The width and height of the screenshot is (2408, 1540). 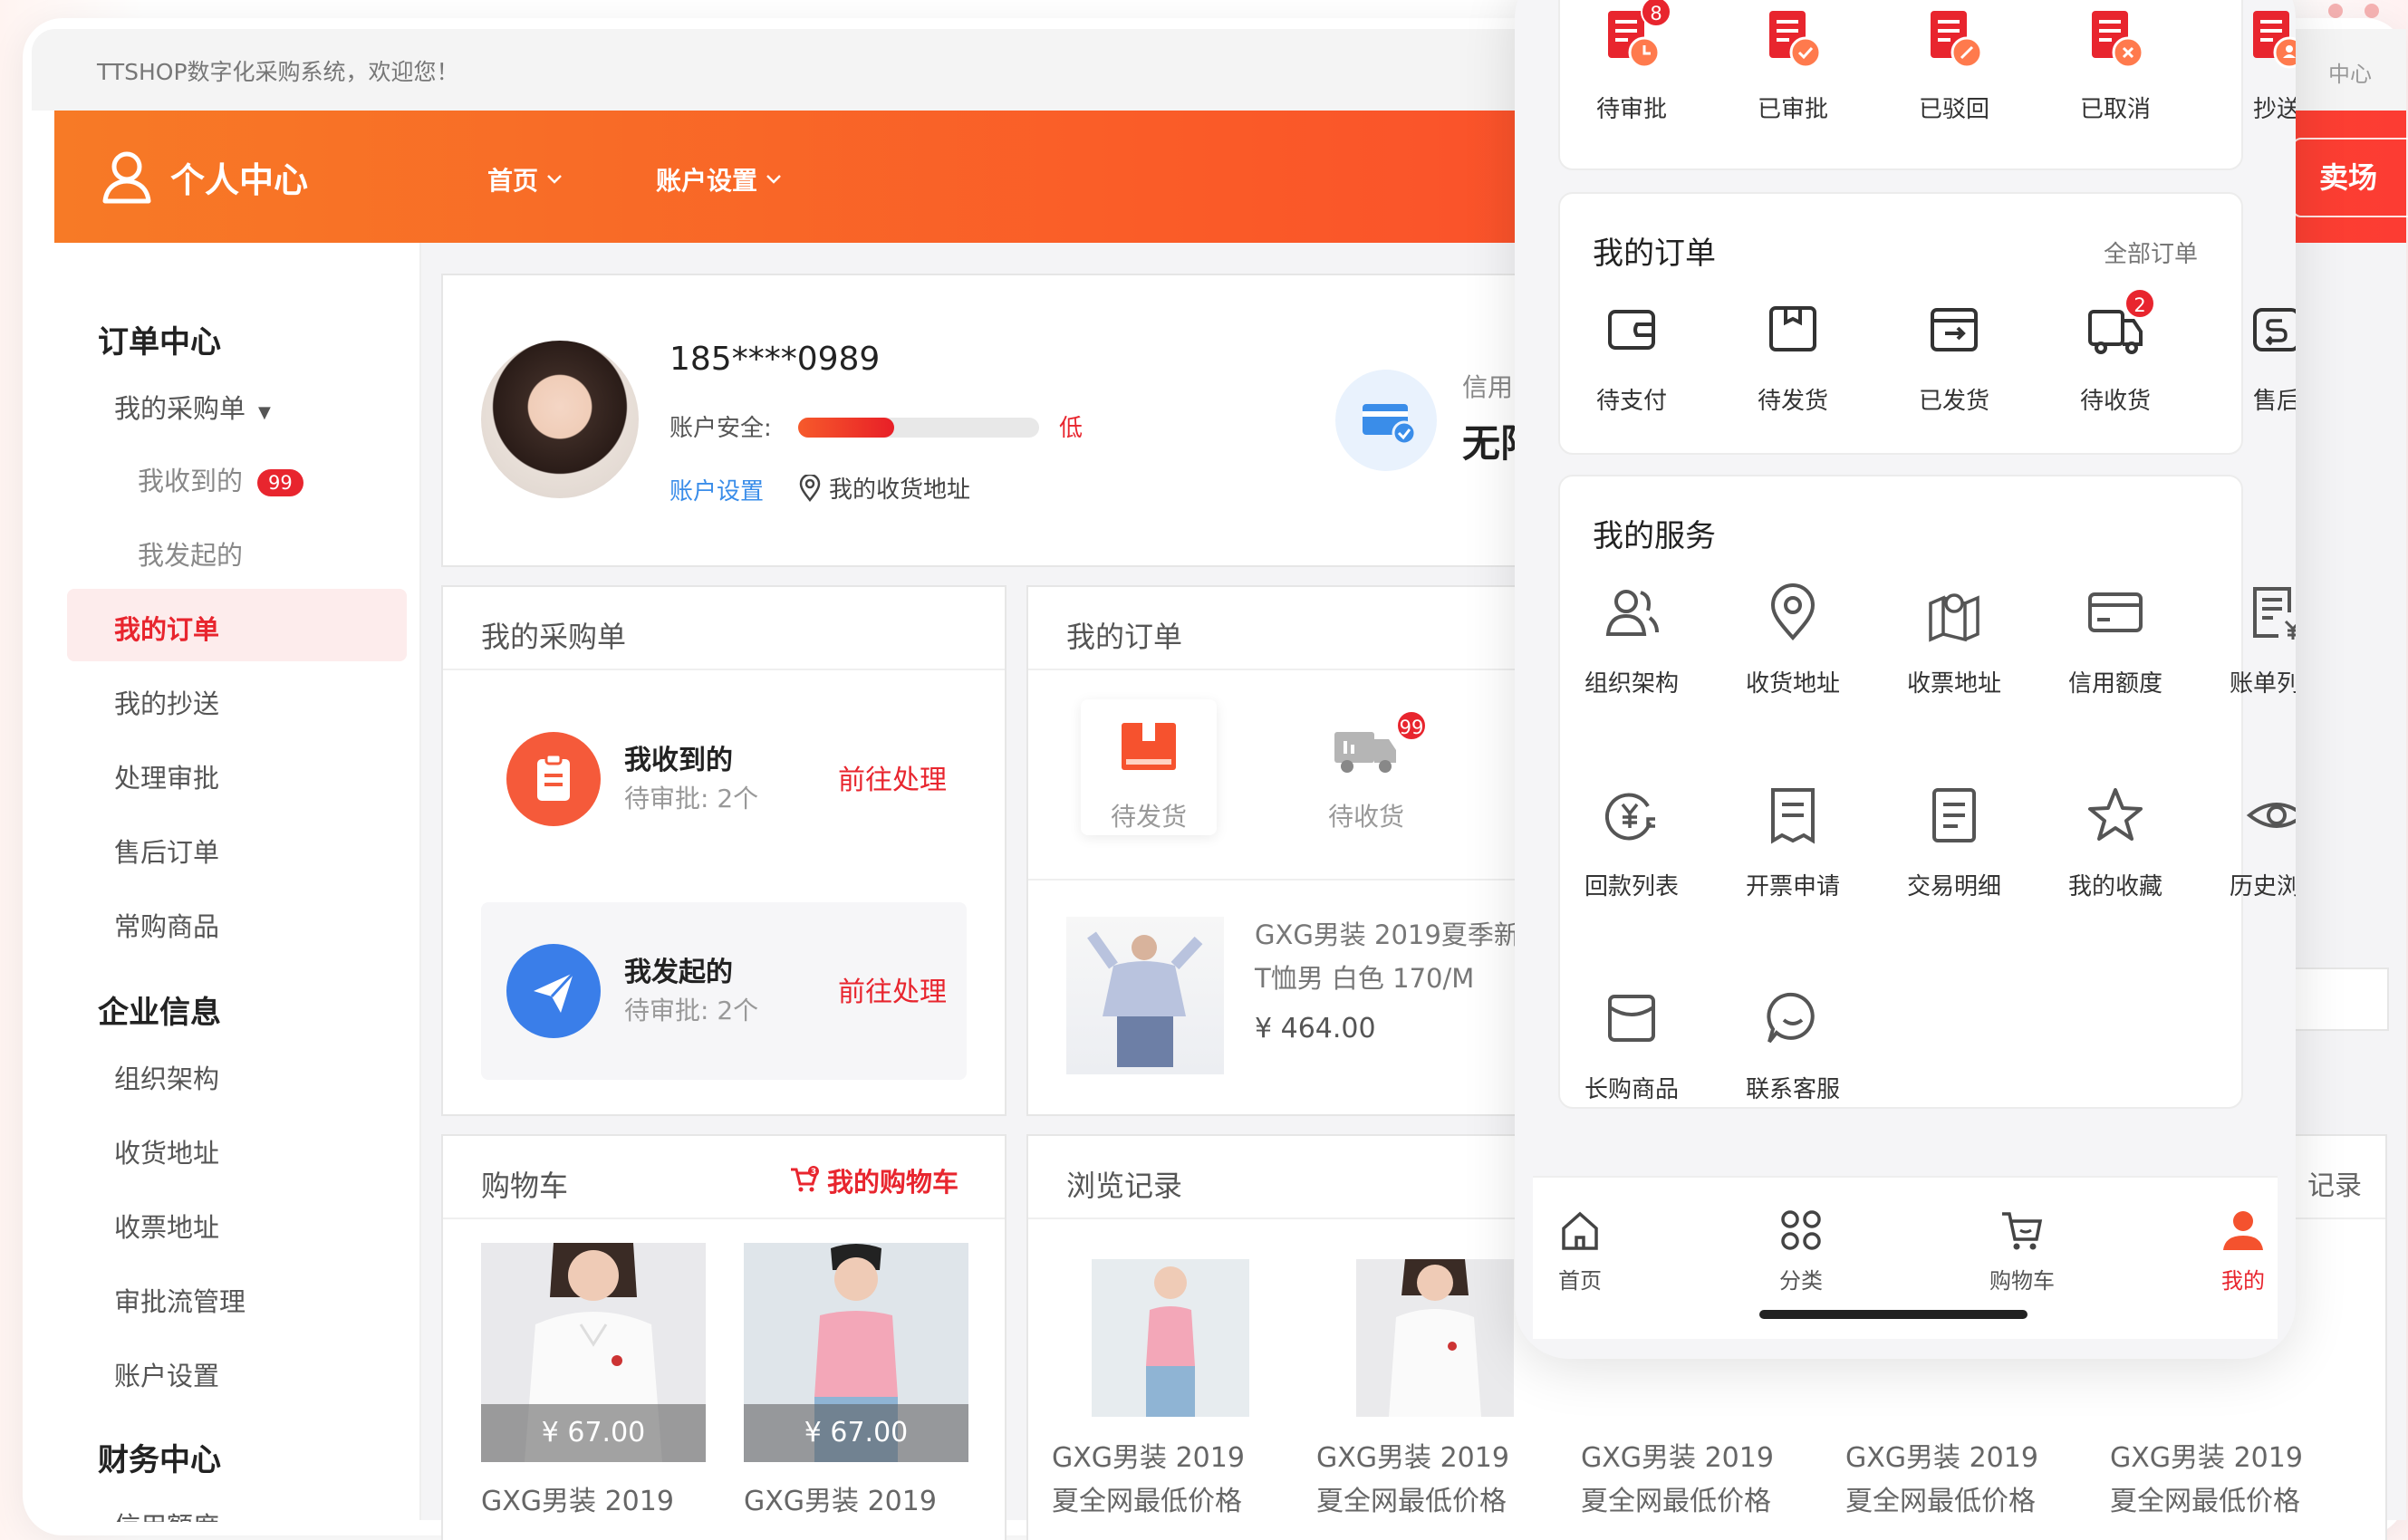 I want to click on service-item: 交易明细, so click(x=1954, y=840).